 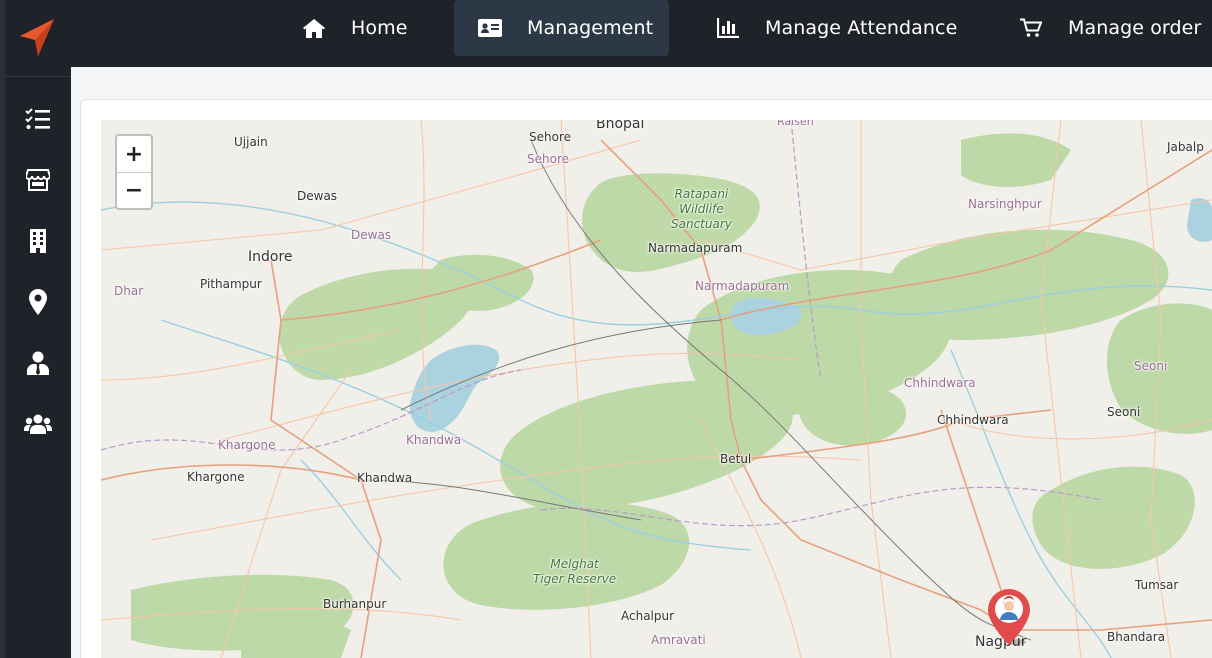 What do you see at coordinates (1136, 637) in the screenshot?
I see `map-label: Bhandara` at bounding box center [1136, 637].